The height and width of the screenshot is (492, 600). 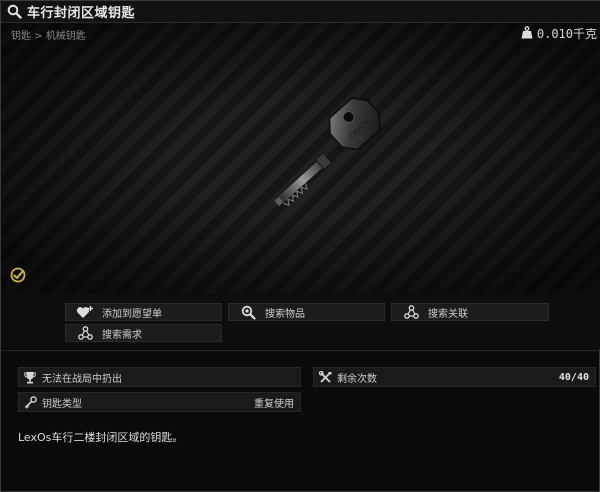 I want to click on attribute-uses-left: 剩余次数 40/40, so click(x=454, y=377).